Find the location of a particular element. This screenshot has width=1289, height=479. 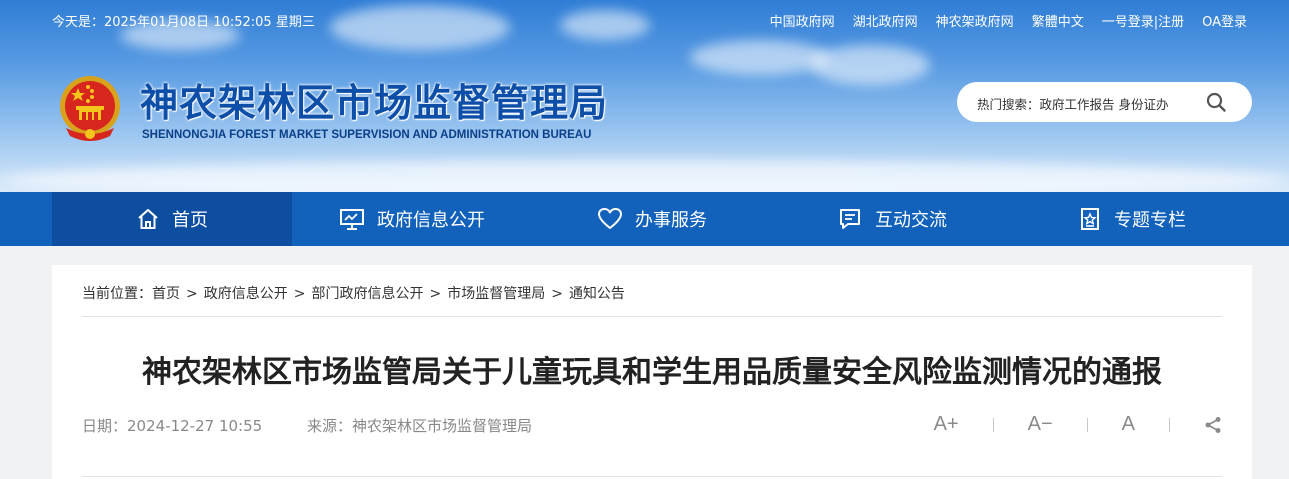

breadcrumb-gov-info: 政府信息公开 is located at coordinates (246, 294).